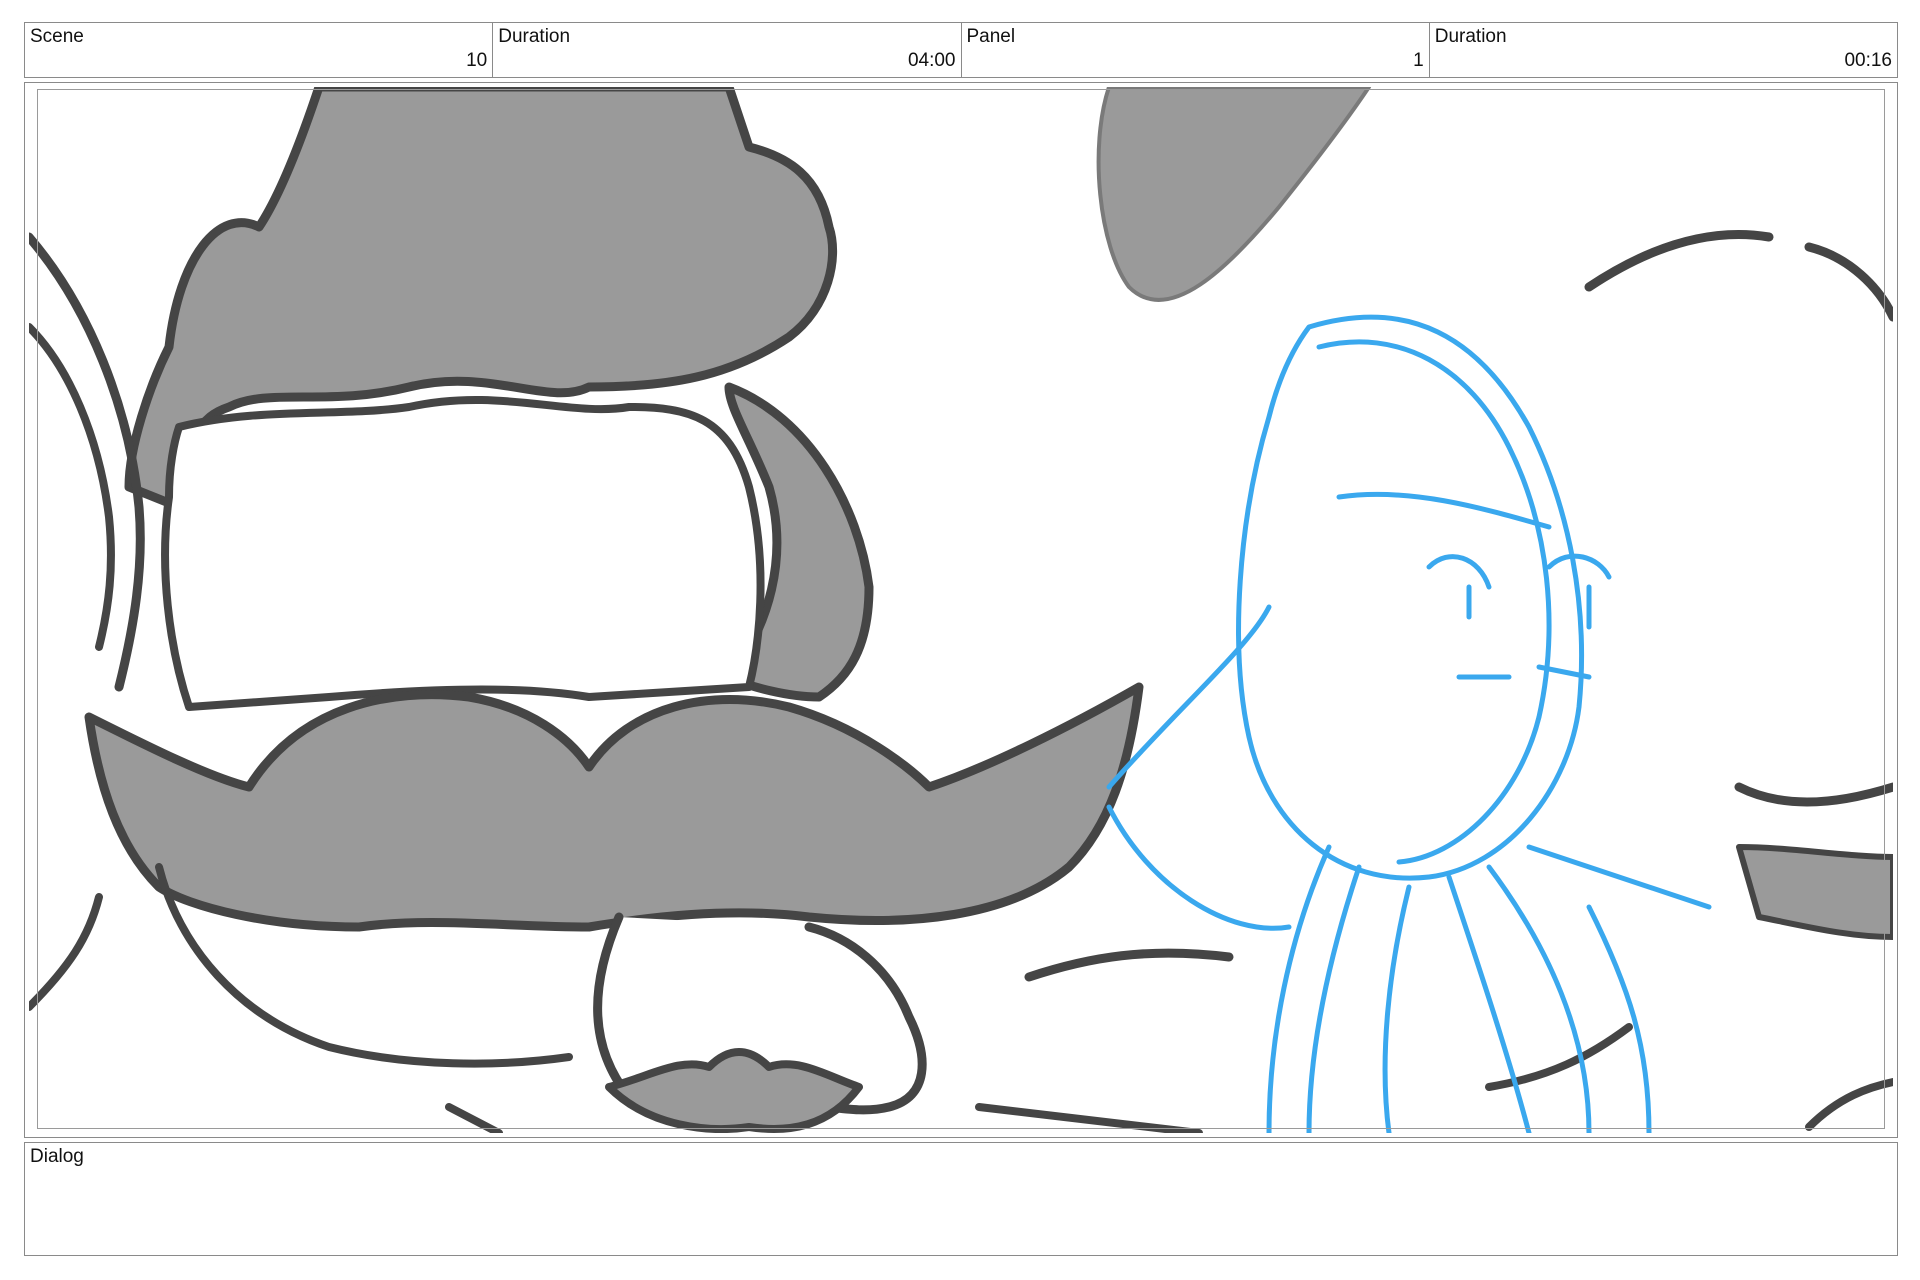 The width and height of the screenshot is (1920, 1280). What do you see at coordinates (931, 60) in the screenshot?
I see `scene-duration-value: 04:00` at bounding box center [931, 60].